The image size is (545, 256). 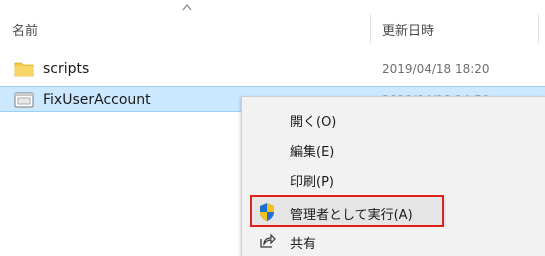 What do you see at coordinates (272, 69) in the screenshot?
I see `file-row-scripts: scripts 2019/04/18 18:20` at bounding box center [272, 69].